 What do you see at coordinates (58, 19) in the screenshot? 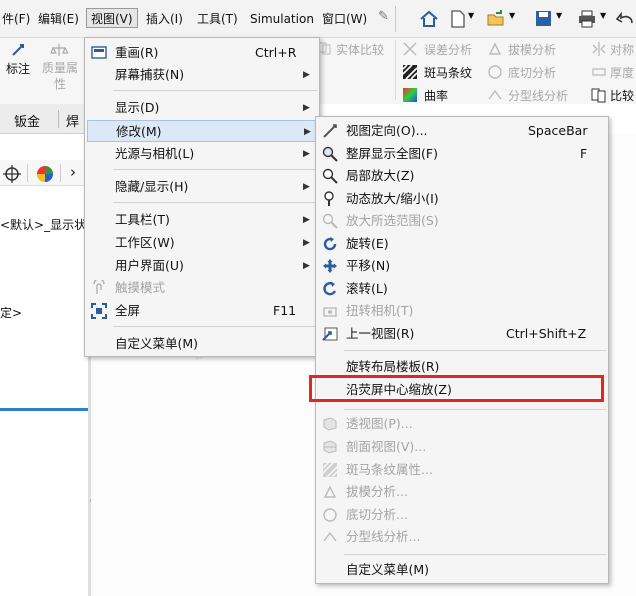
I see `menu-edit: 编辑(E)` at bounding box center [58, 19].